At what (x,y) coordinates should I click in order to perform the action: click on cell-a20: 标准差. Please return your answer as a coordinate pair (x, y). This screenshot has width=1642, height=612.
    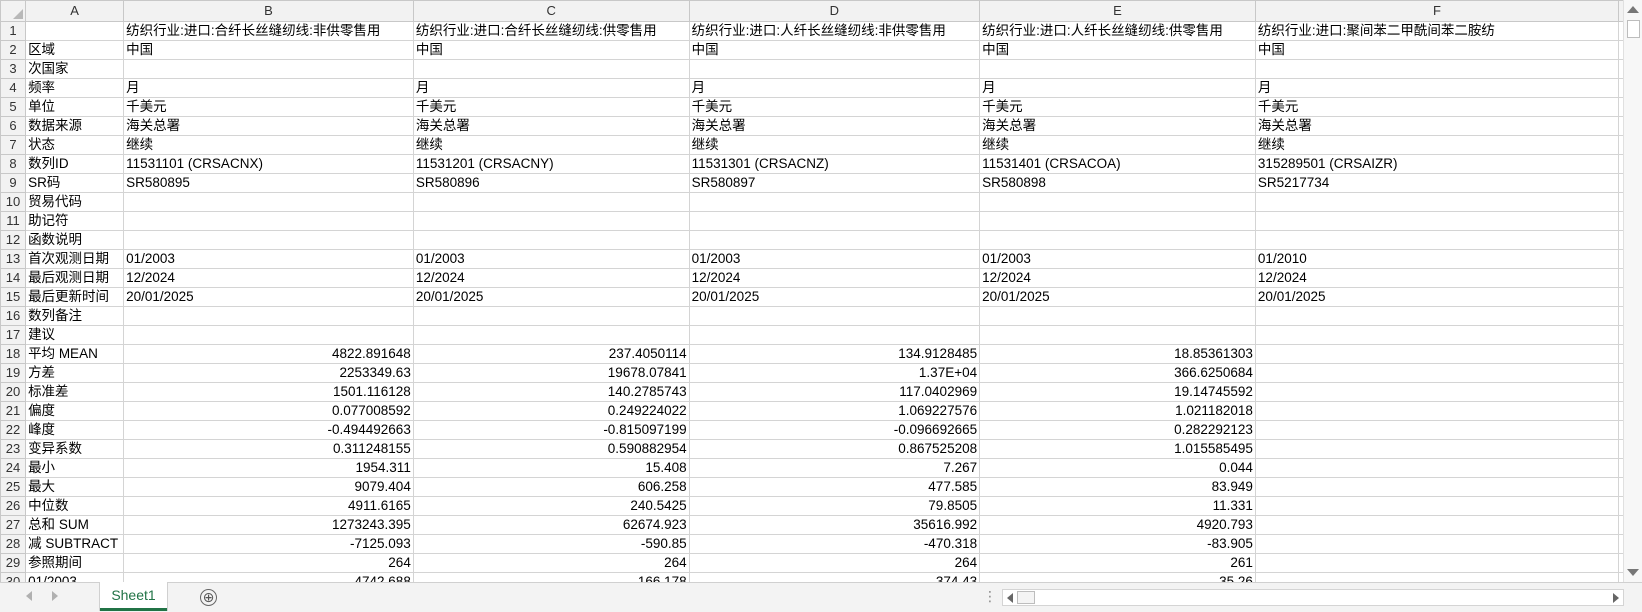
    Looking at the image, I should click on (75, 392).